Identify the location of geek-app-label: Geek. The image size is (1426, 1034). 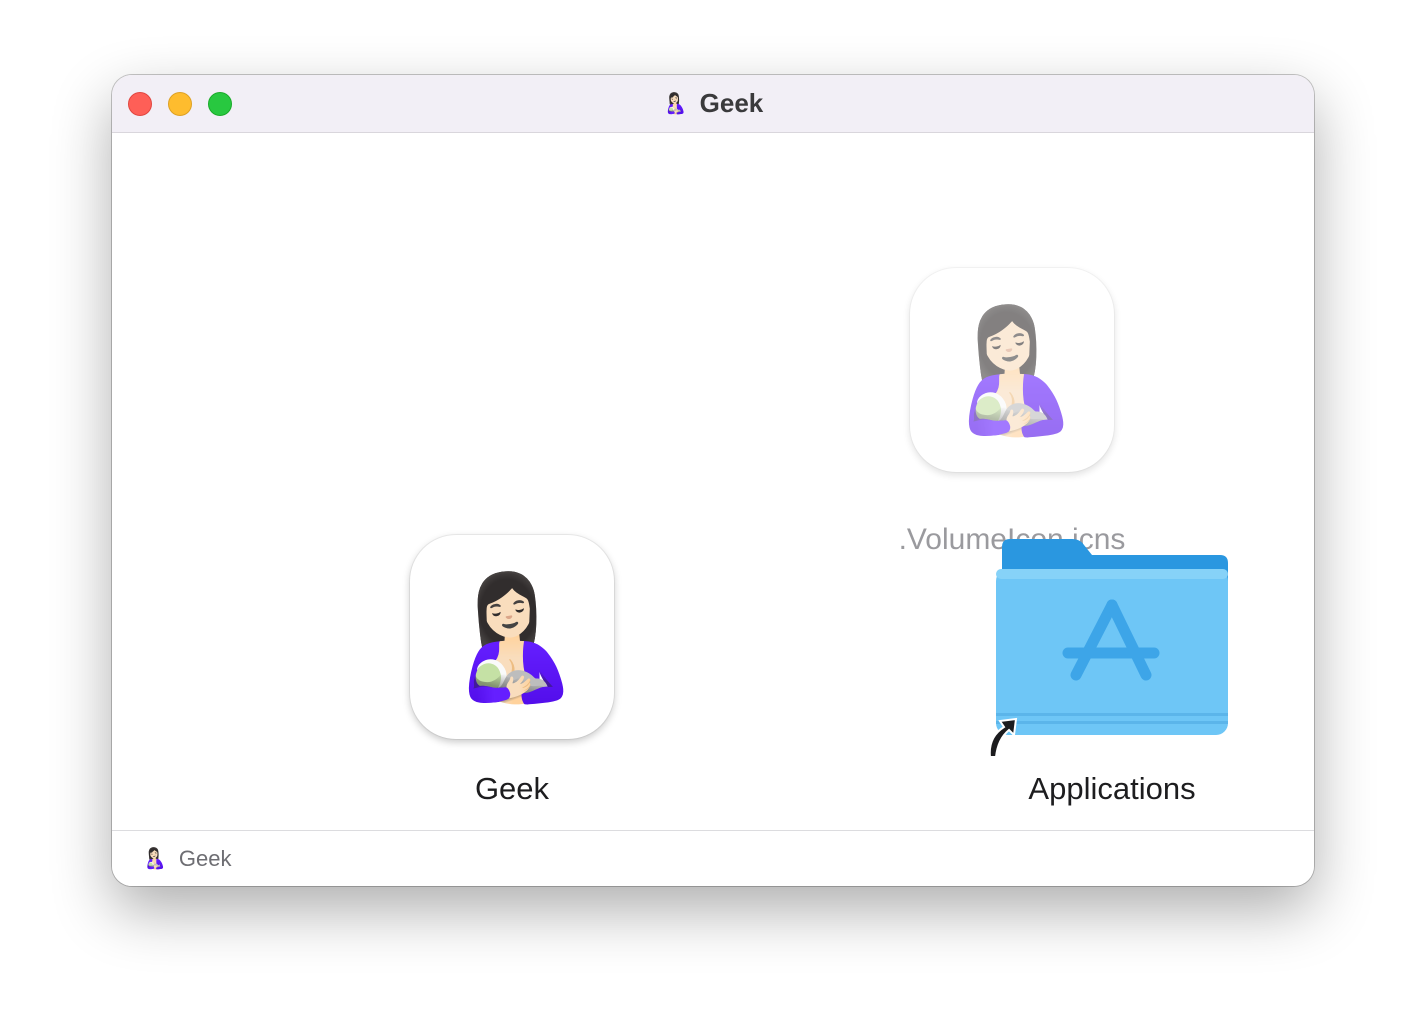
(512, 788).